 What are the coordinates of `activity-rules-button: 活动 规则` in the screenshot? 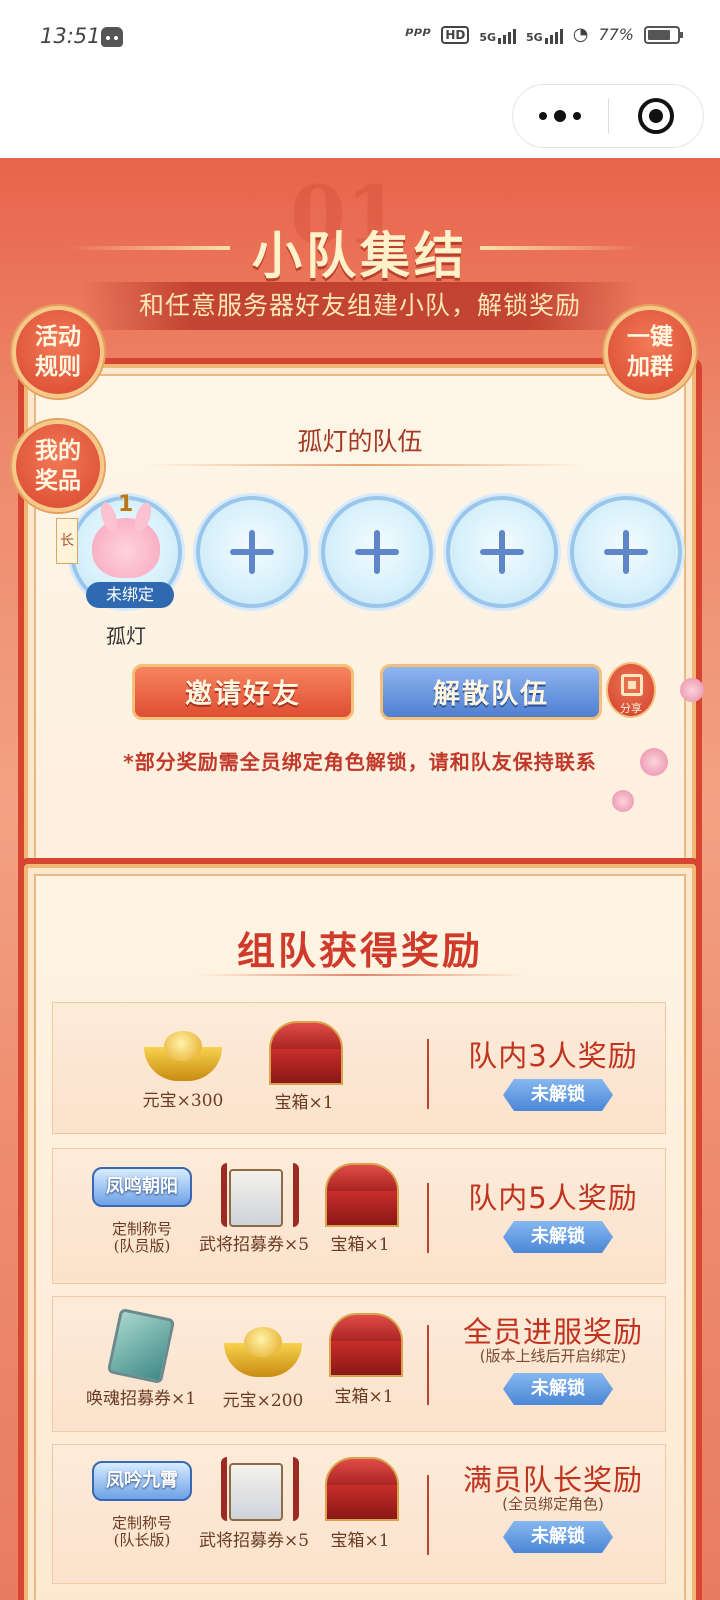 It's located at (58, 352).